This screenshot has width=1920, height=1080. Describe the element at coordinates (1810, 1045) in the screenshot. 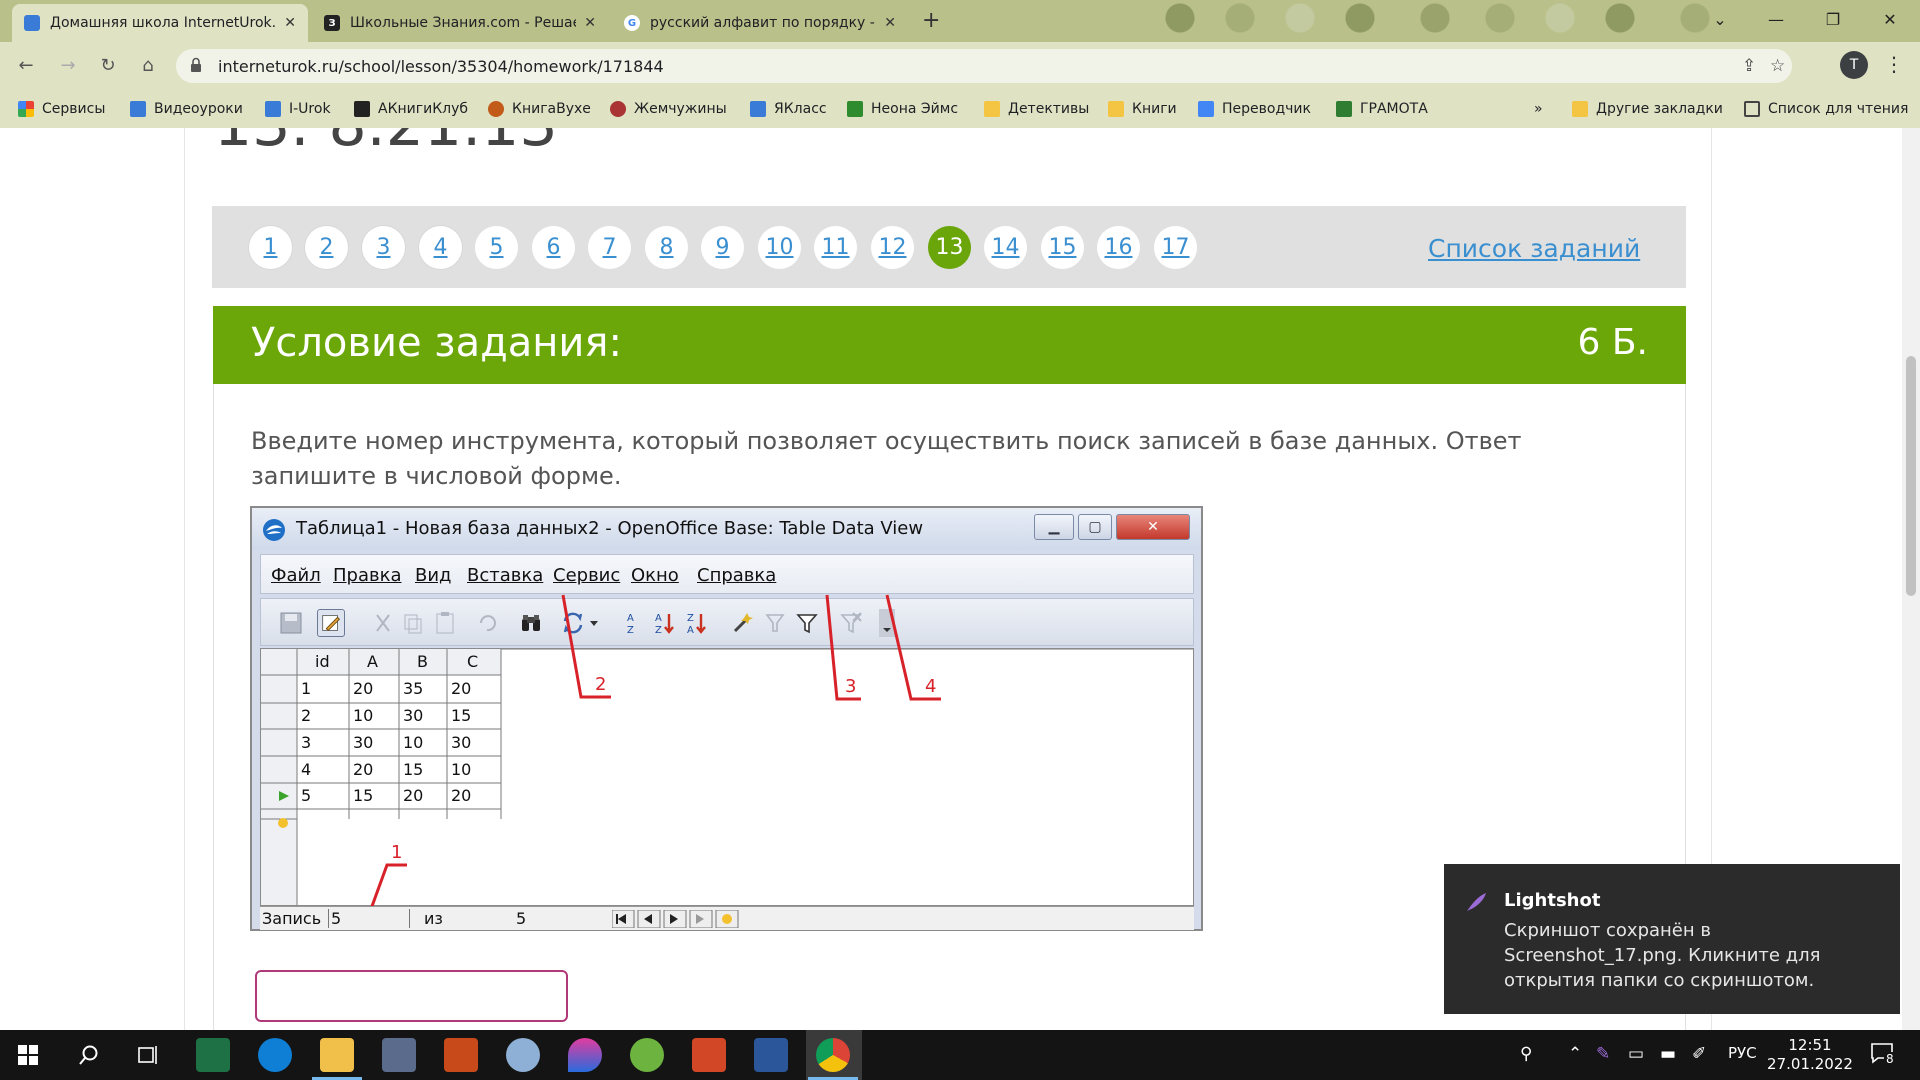

I see `clock-time: 12:51` at that location.